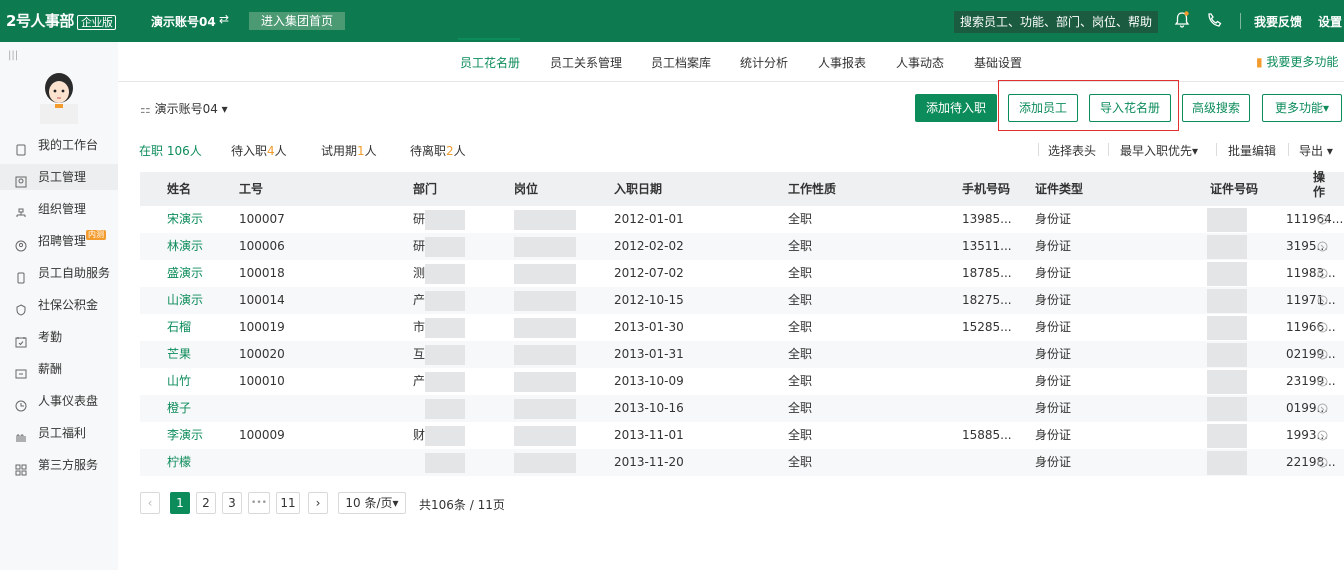 The image size is (1344, 570). I want to click on more-features-link: ▮ 我要更多功能, so click(1297, 61).